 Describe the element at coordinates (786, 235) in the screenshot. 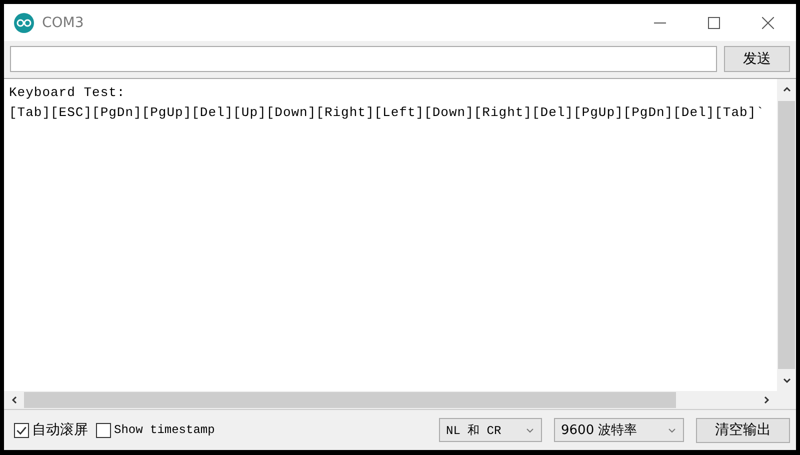

I see `vertical-scrollbar` at that location.